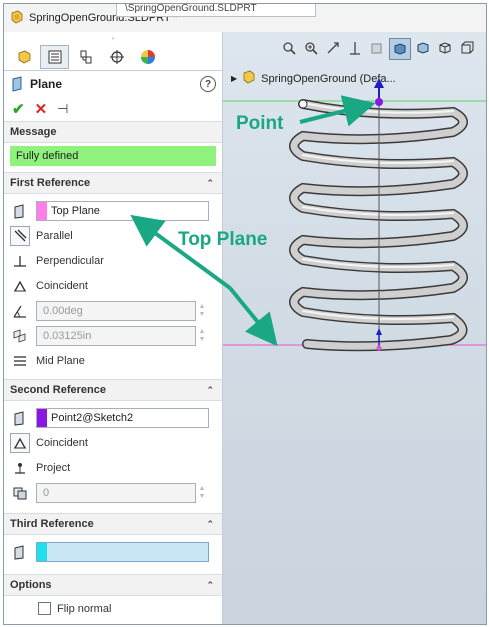 The image size is (489, 627). Describe the element at coordinates (42, 417) in the screenshot. I see `second-reference-swatch` at that location.